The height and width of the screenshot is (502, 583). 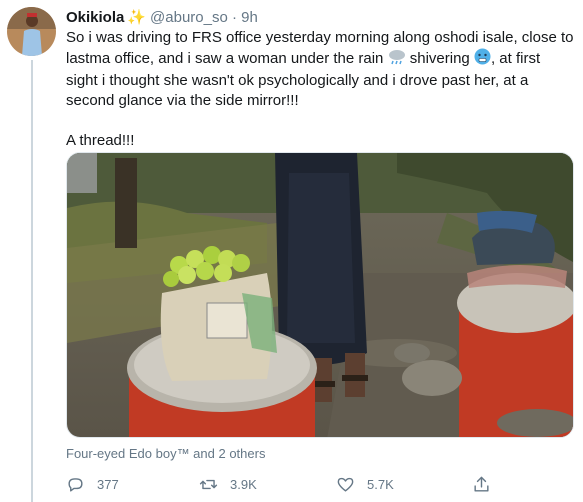 What do you see at coordinates (189, 17) in the screenshot?
I see `user-handle: @aburo_so` at bounding box center [189, 17].